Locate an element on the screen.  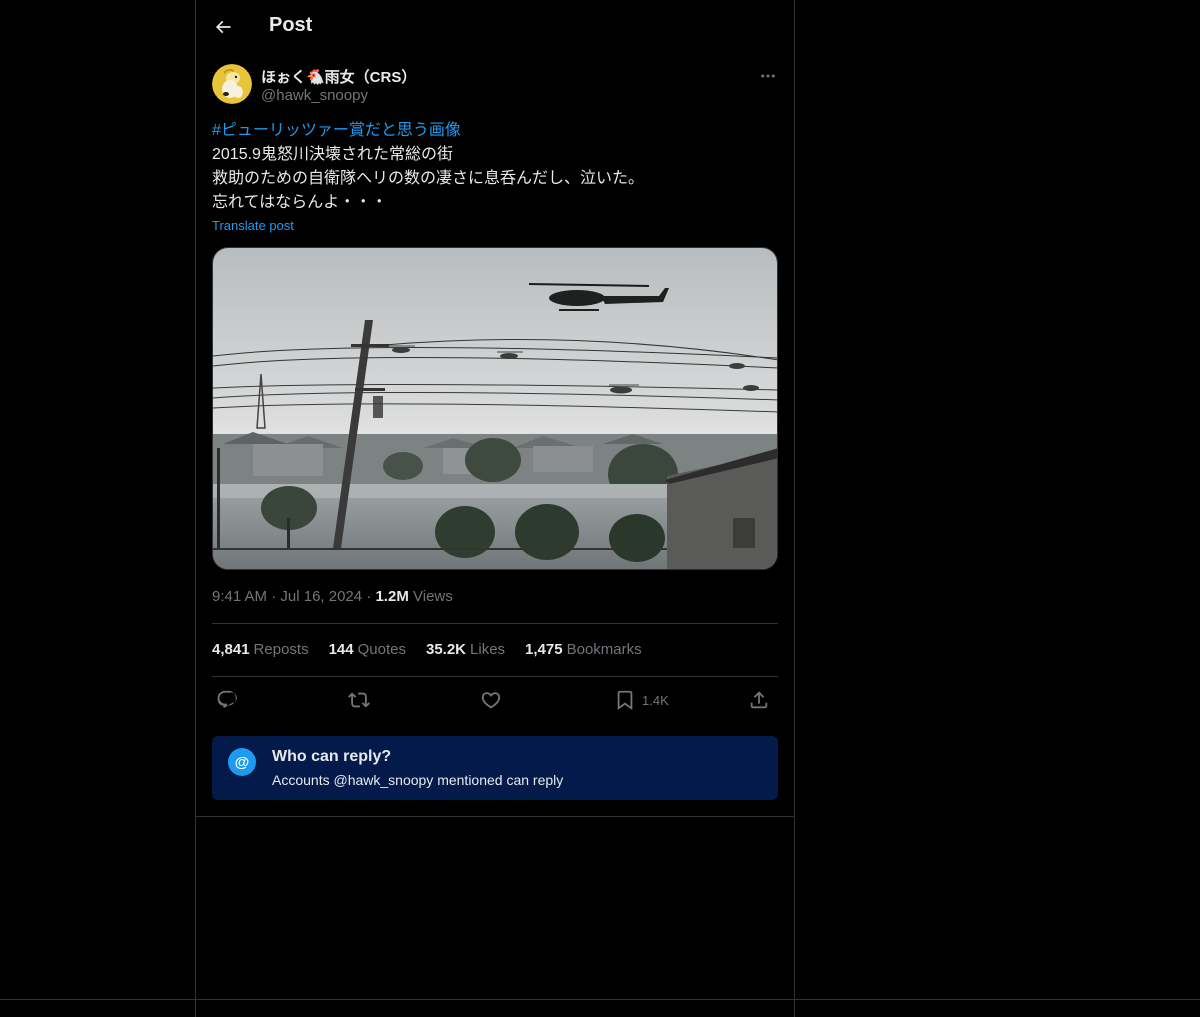
reposts-count: 4,841 is located at coordinates (231, 649).